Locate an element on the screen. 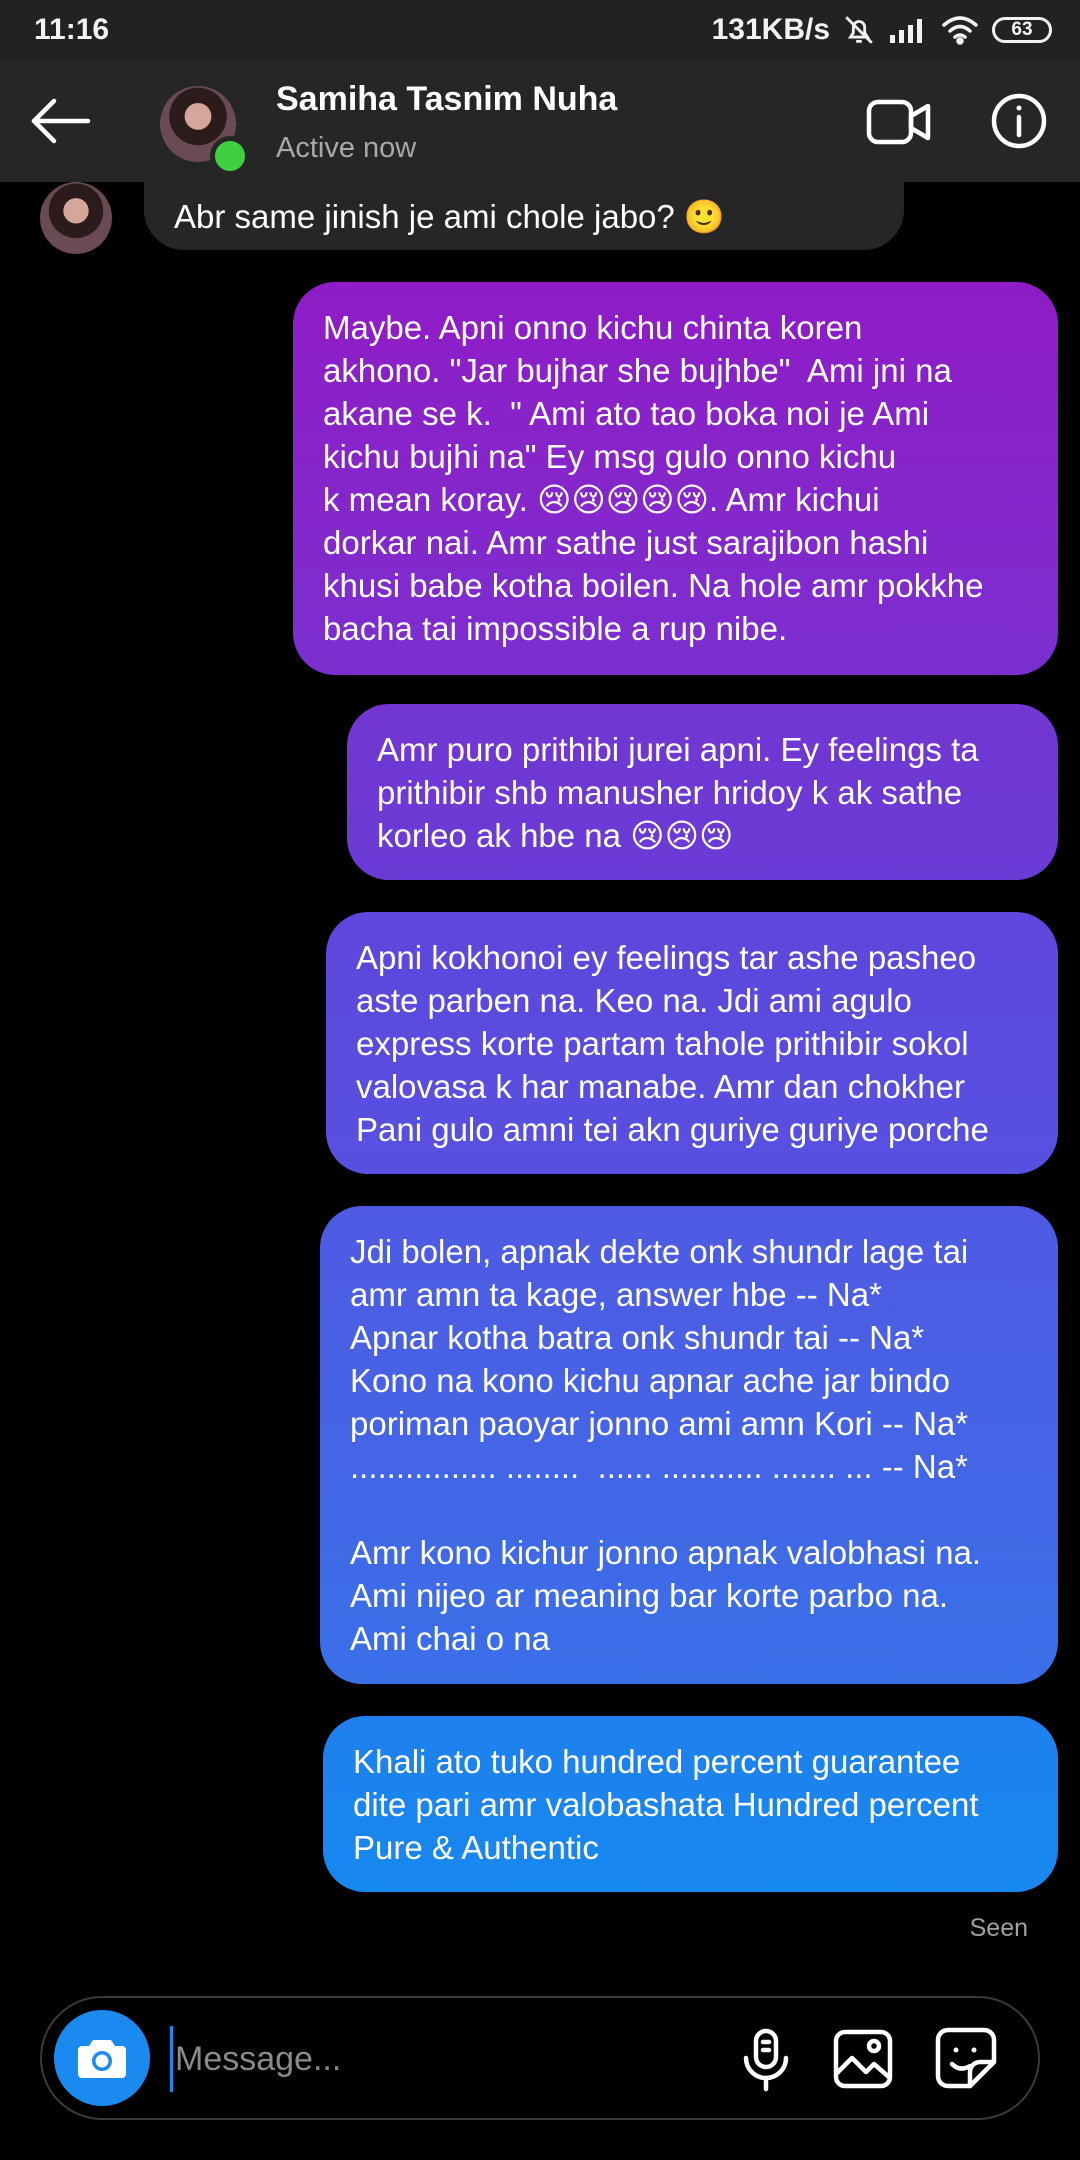 This screenshot has width=1080, height=2160. video-call-button is located at coordinates (899, 122).